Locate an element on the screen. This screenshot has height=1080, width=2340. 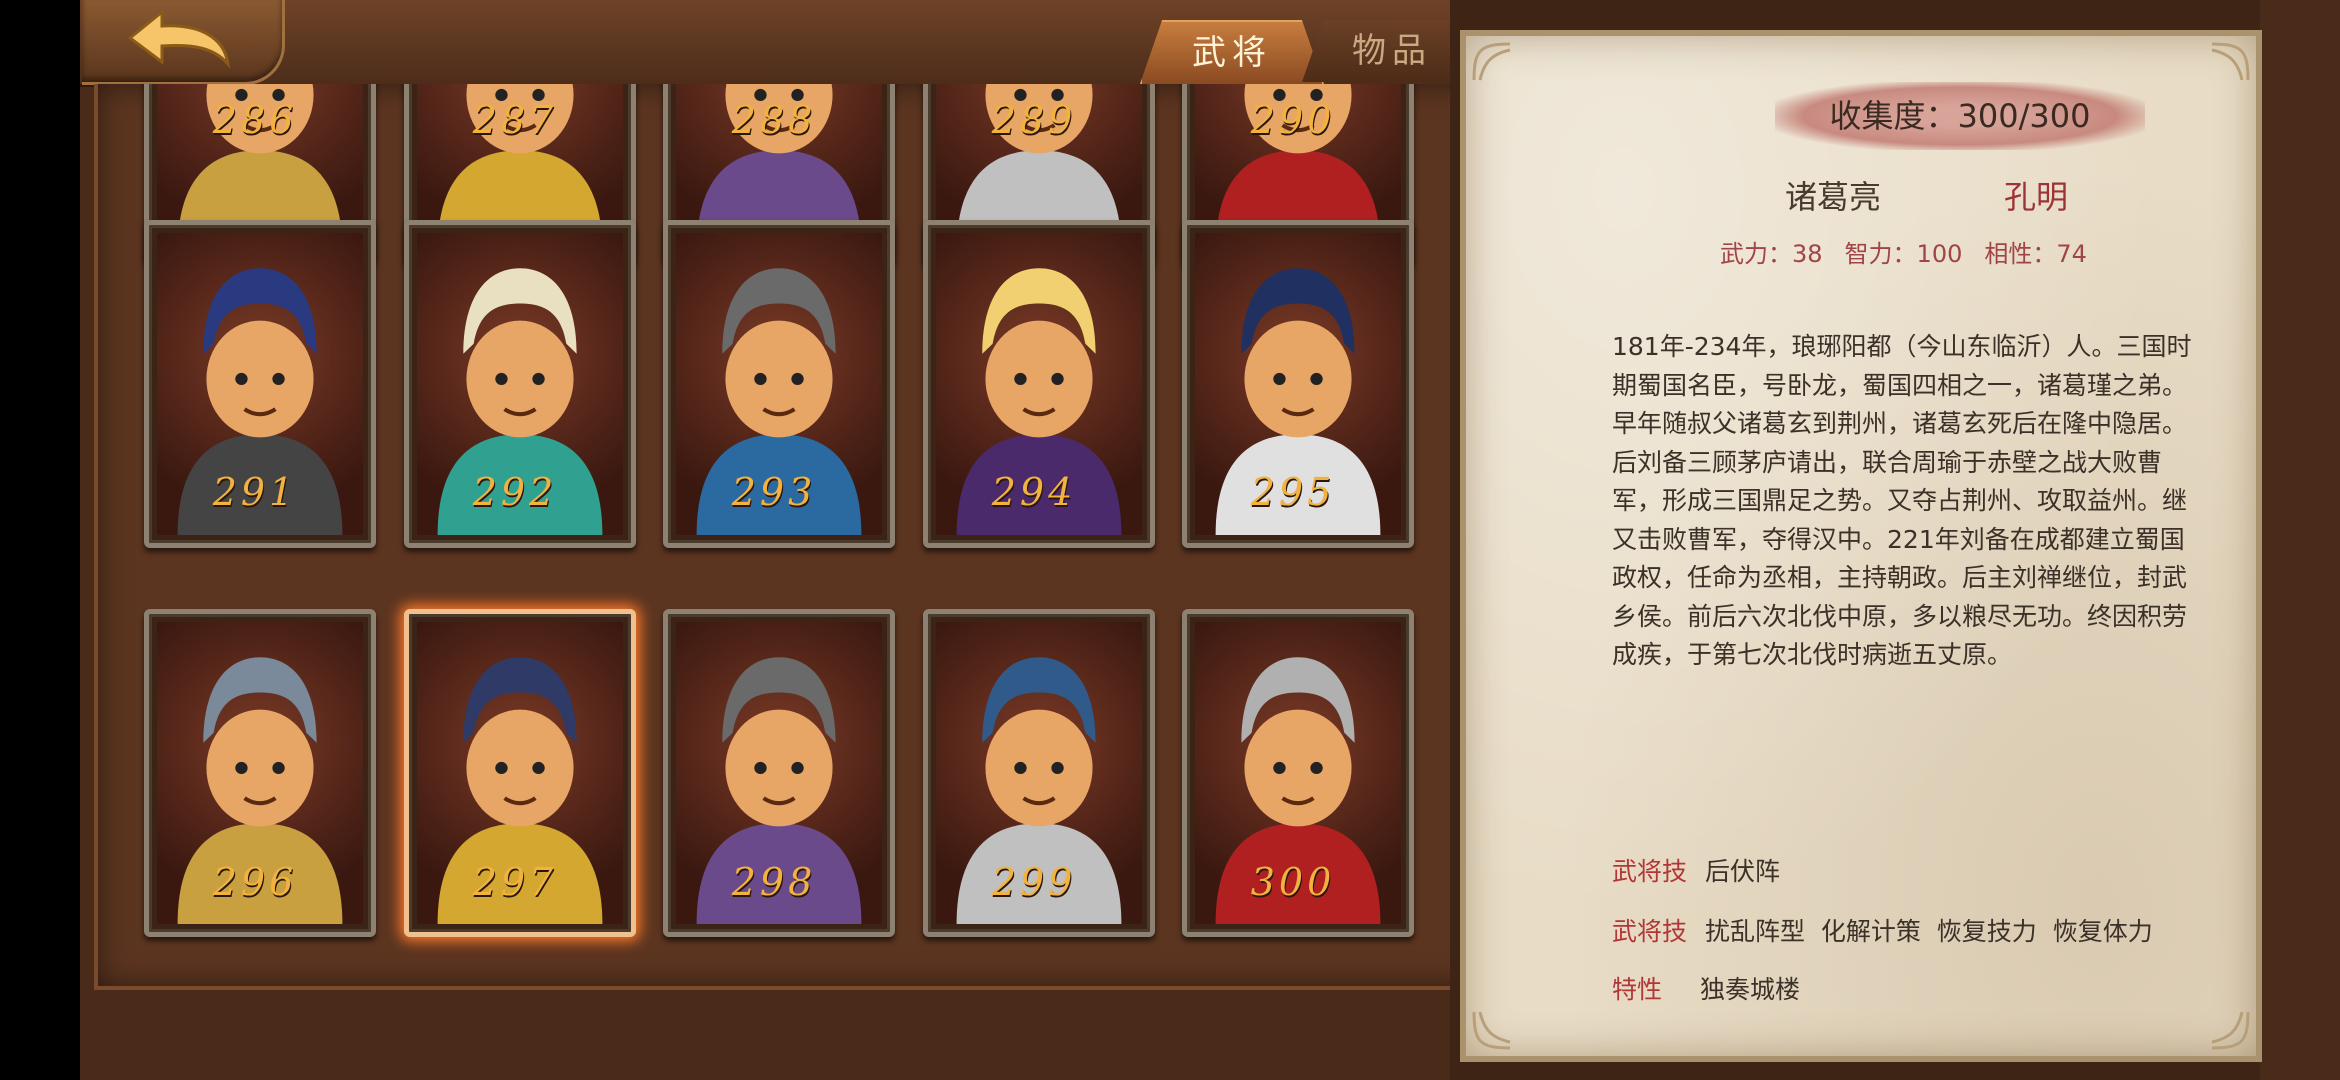
general-name: 诸葛亮 is located at coordinates (1833, 197).